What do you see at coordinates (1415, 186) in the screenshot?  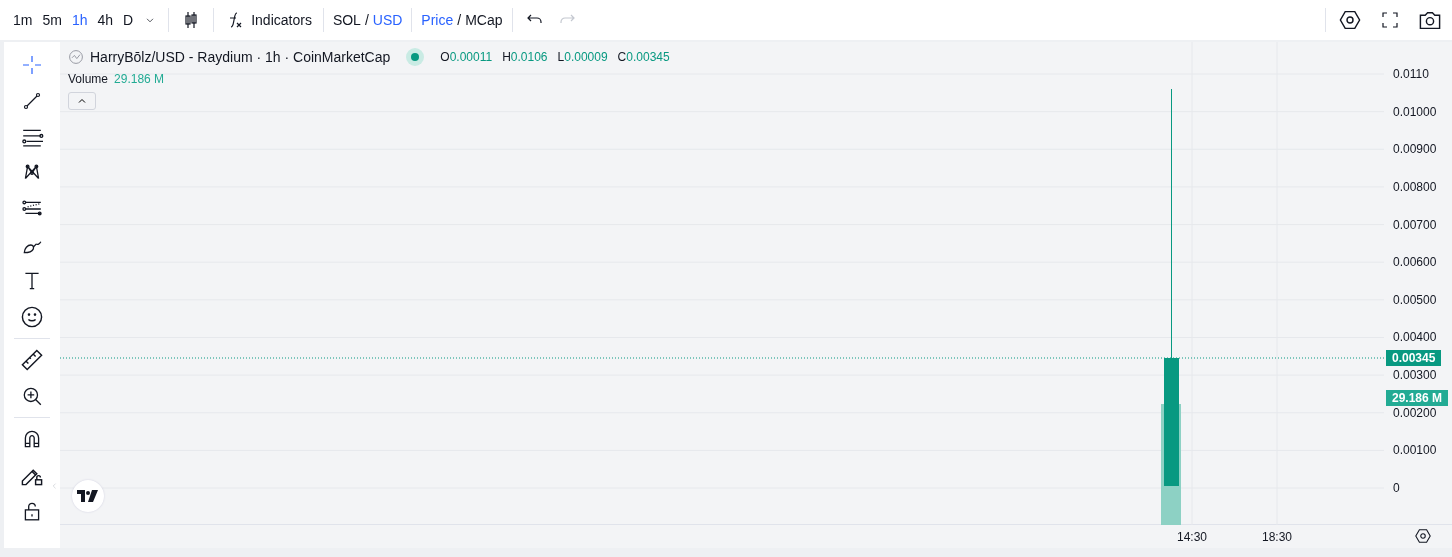 I see `price-tick: 0.00800` at bounding box center [1415, 186].